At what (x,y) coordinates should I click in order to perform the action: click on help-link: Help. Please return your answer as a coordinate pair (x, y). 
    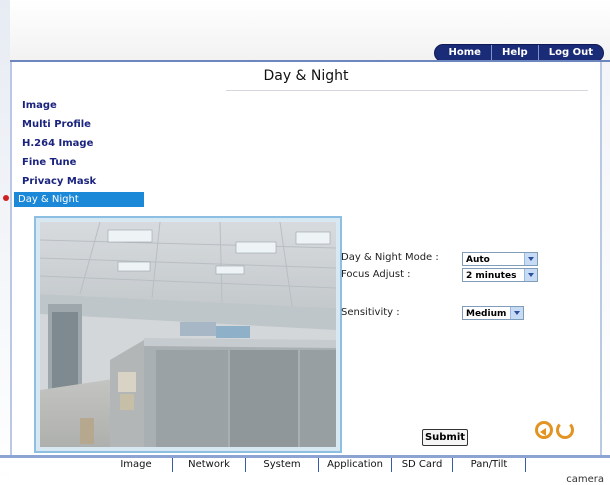
    Looking at the image, I should click on (514, 53).